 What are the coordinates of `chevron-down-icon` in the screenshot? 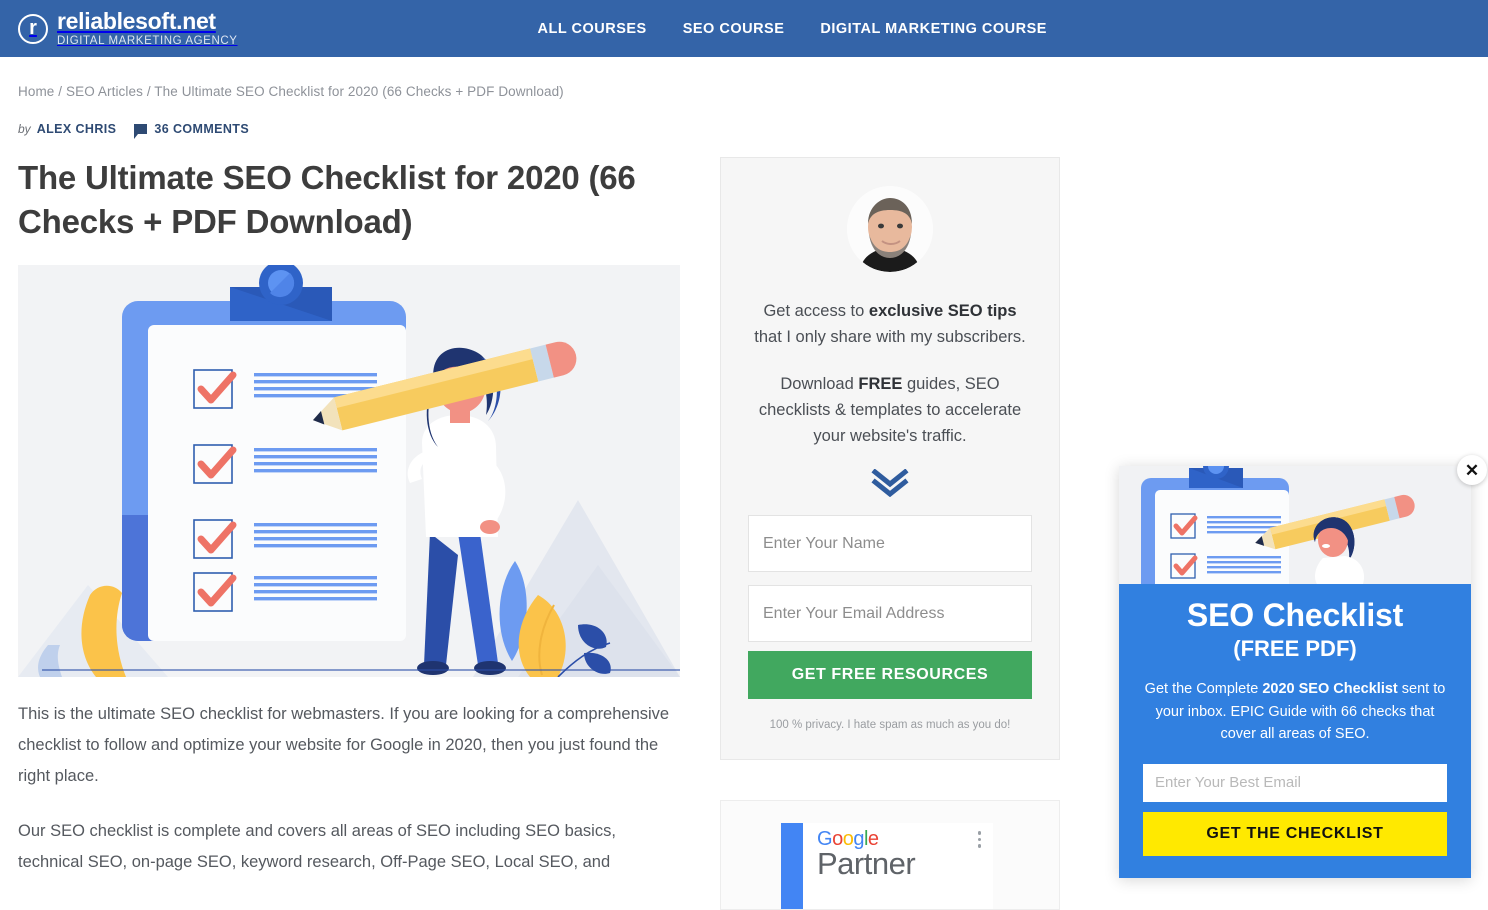 It's located at (890, 485).